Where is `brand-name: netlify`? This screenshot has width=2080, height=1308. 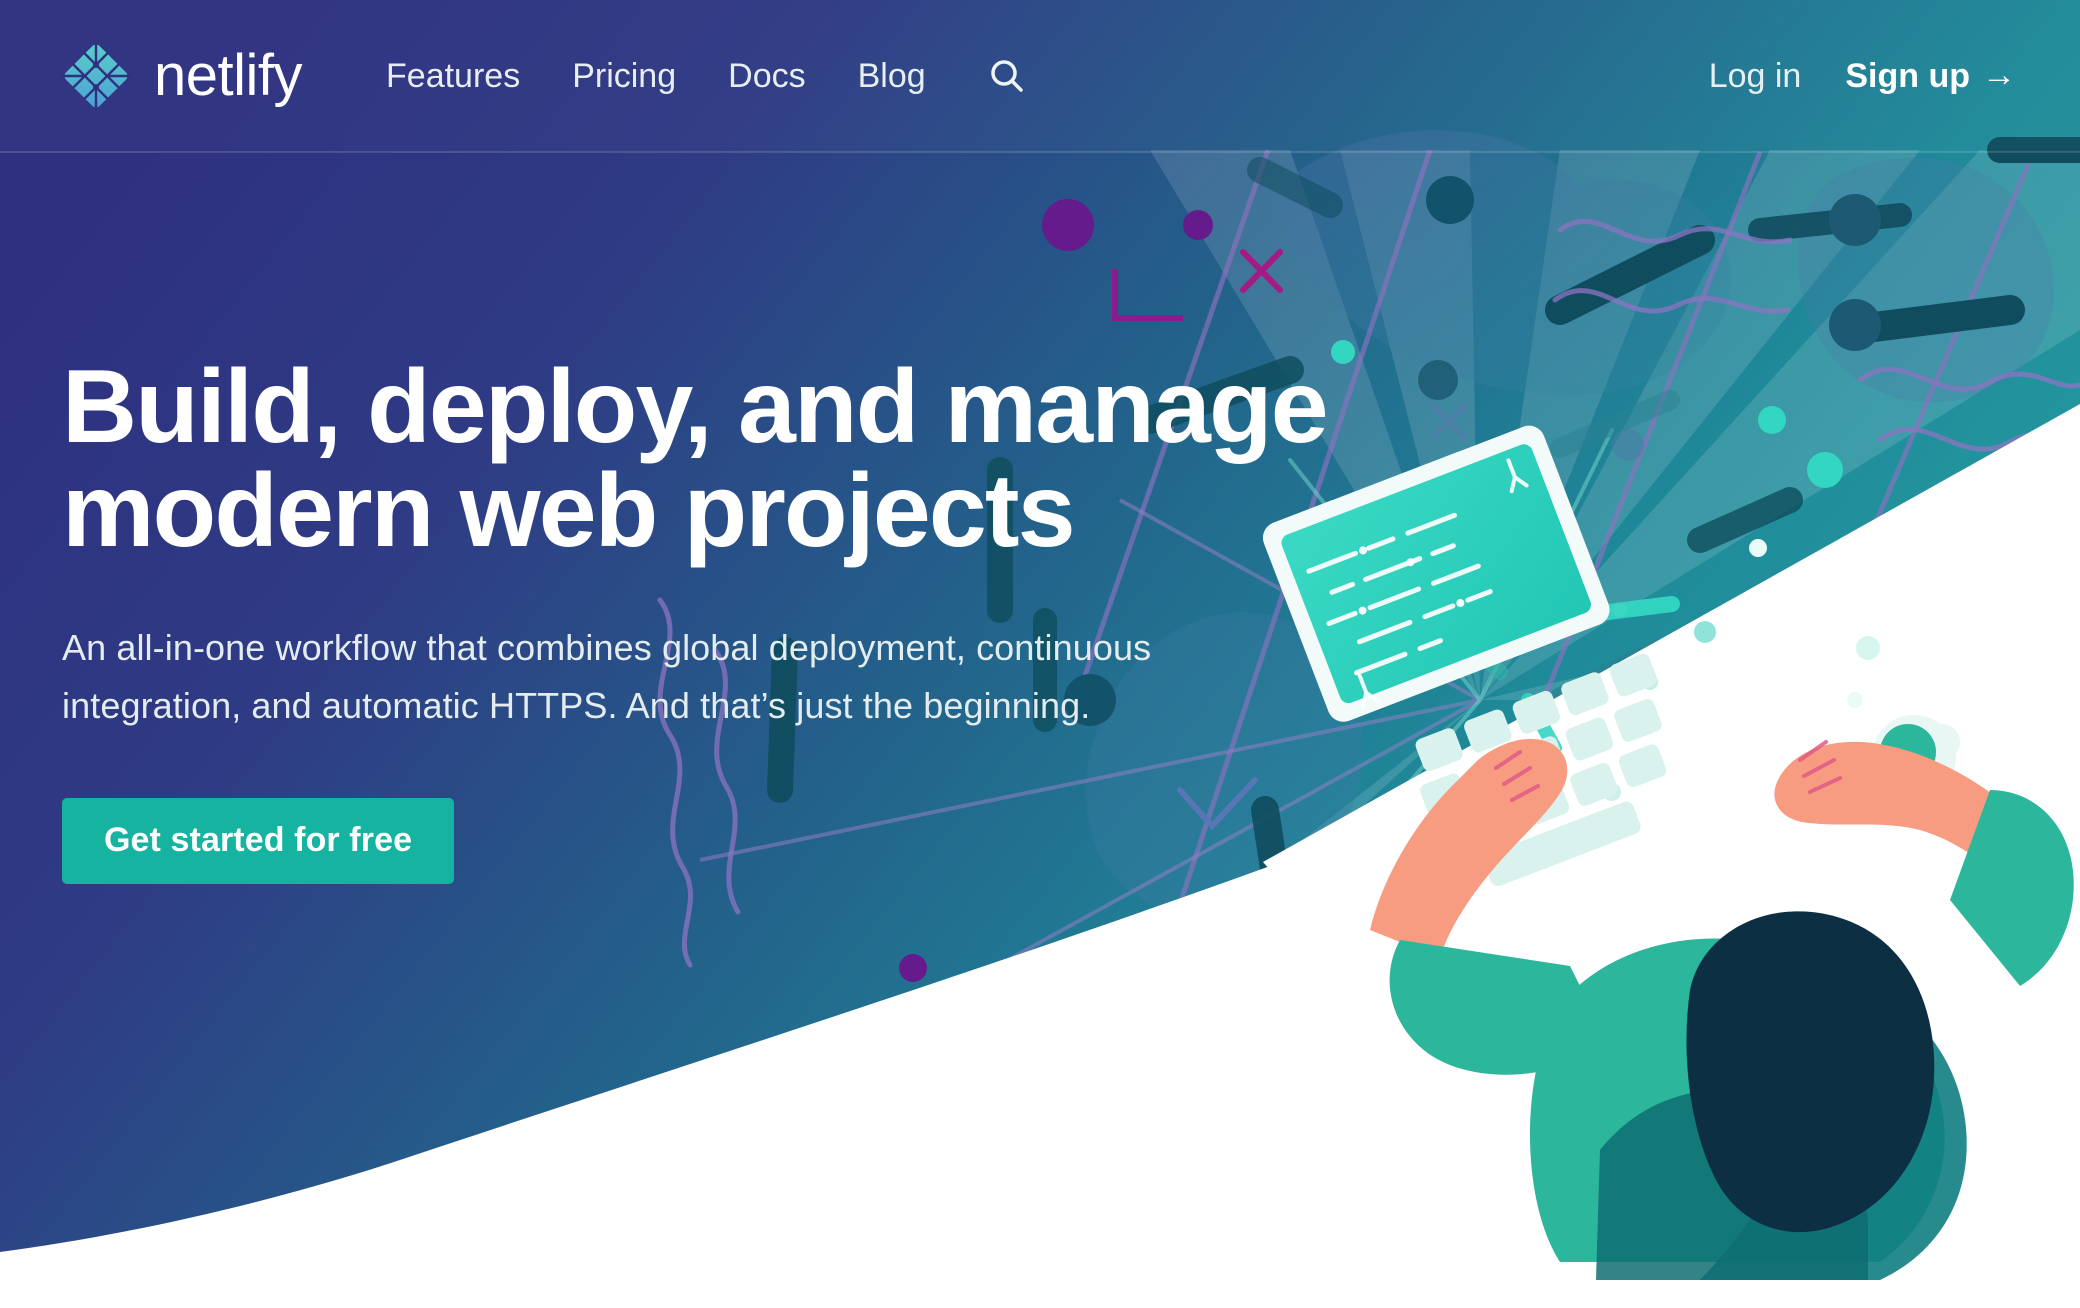 brand-name: netlify is located at coordinates (228, 75).